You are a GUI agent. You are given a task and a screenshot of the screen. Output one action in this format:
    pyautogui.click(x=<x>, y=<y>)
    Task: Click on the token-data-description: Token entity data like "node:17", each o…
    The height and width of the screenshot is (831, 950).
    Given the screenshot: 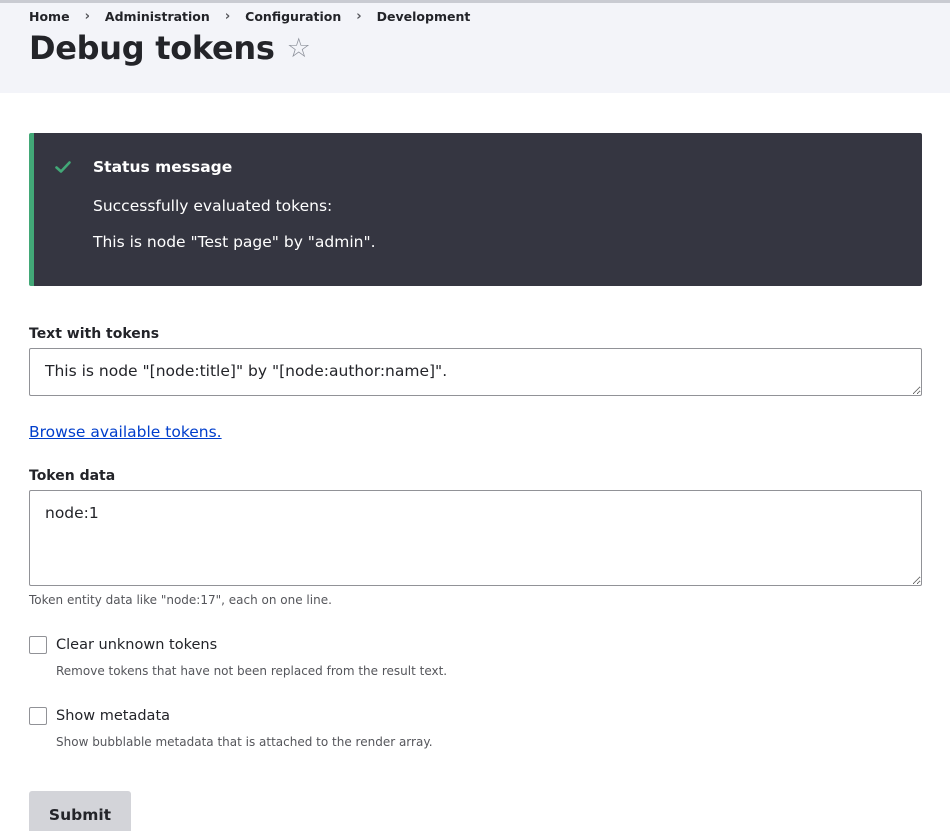 What is the action you would take?
    pyautogui.click(x=180, y=600)
    